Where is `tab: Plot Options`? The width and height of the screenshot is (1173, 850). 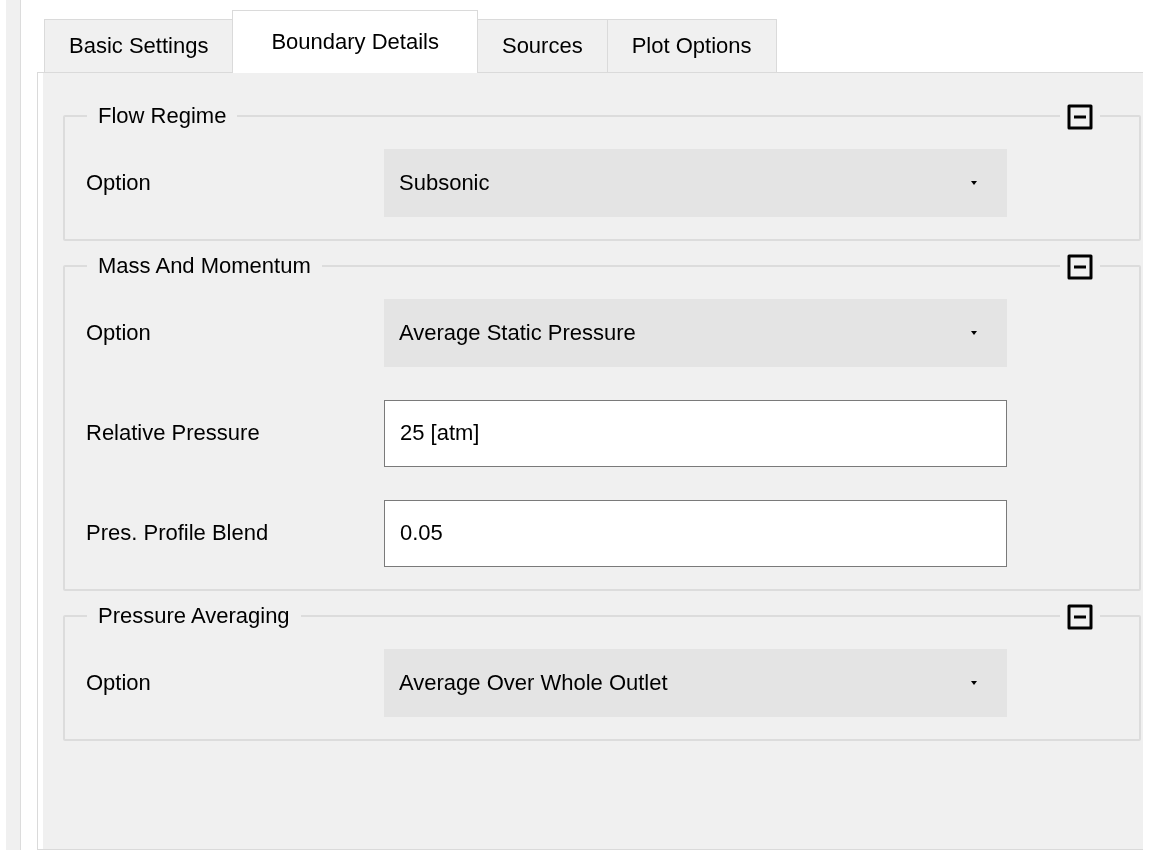 tab: Plot Options is located at coordinates (691, 45).